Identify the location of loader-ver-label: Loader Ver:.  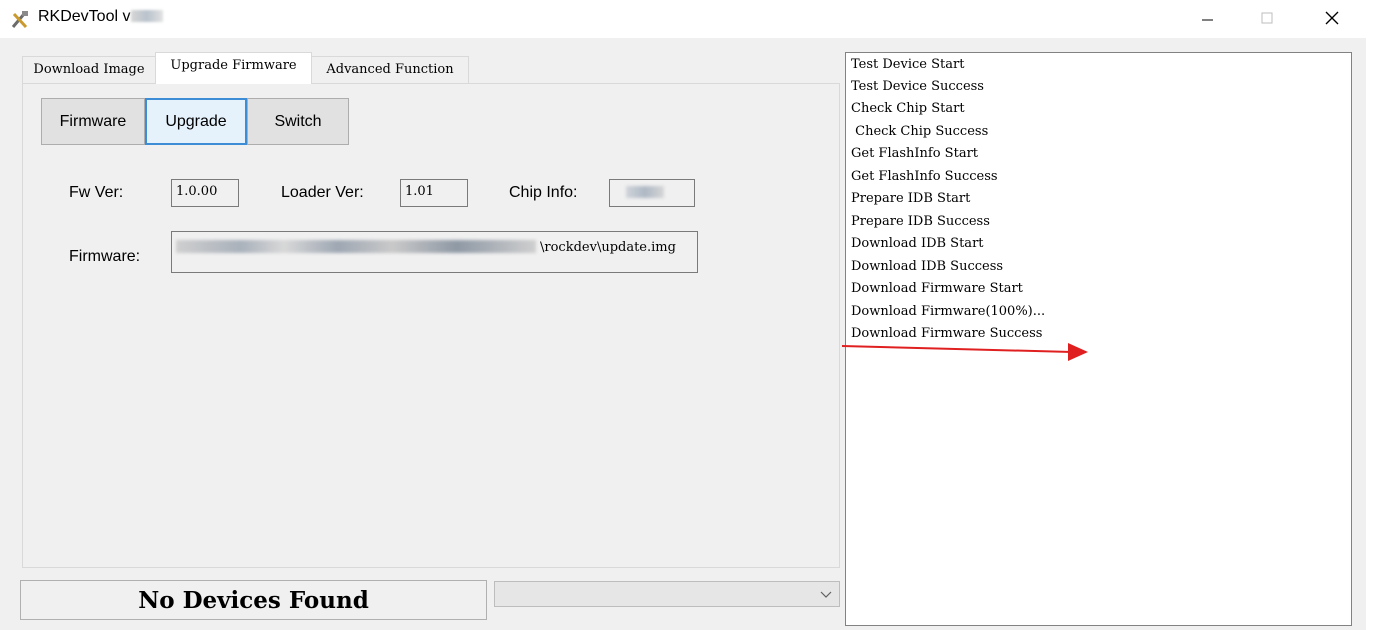
(322, 192).